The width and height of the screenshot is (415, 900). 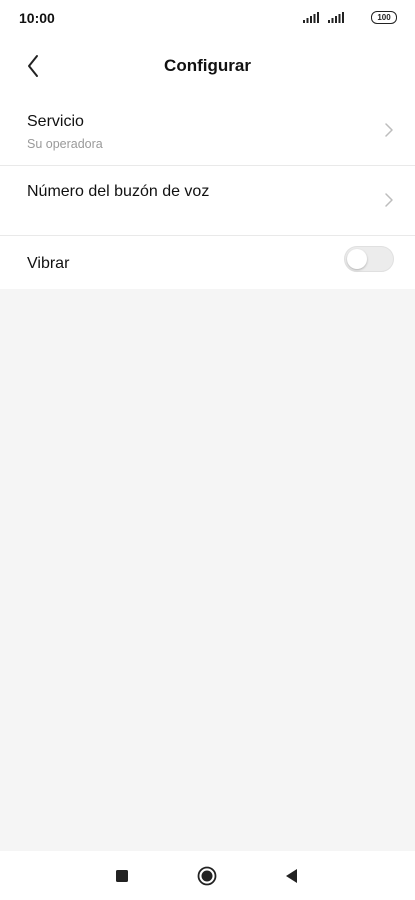 I want to click on home-circle-icon, so click(x=207, y=876).